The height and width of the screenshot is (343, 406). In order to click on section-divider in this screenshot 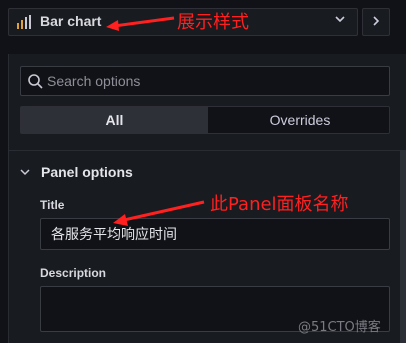, I will do `click(204, 150)`.